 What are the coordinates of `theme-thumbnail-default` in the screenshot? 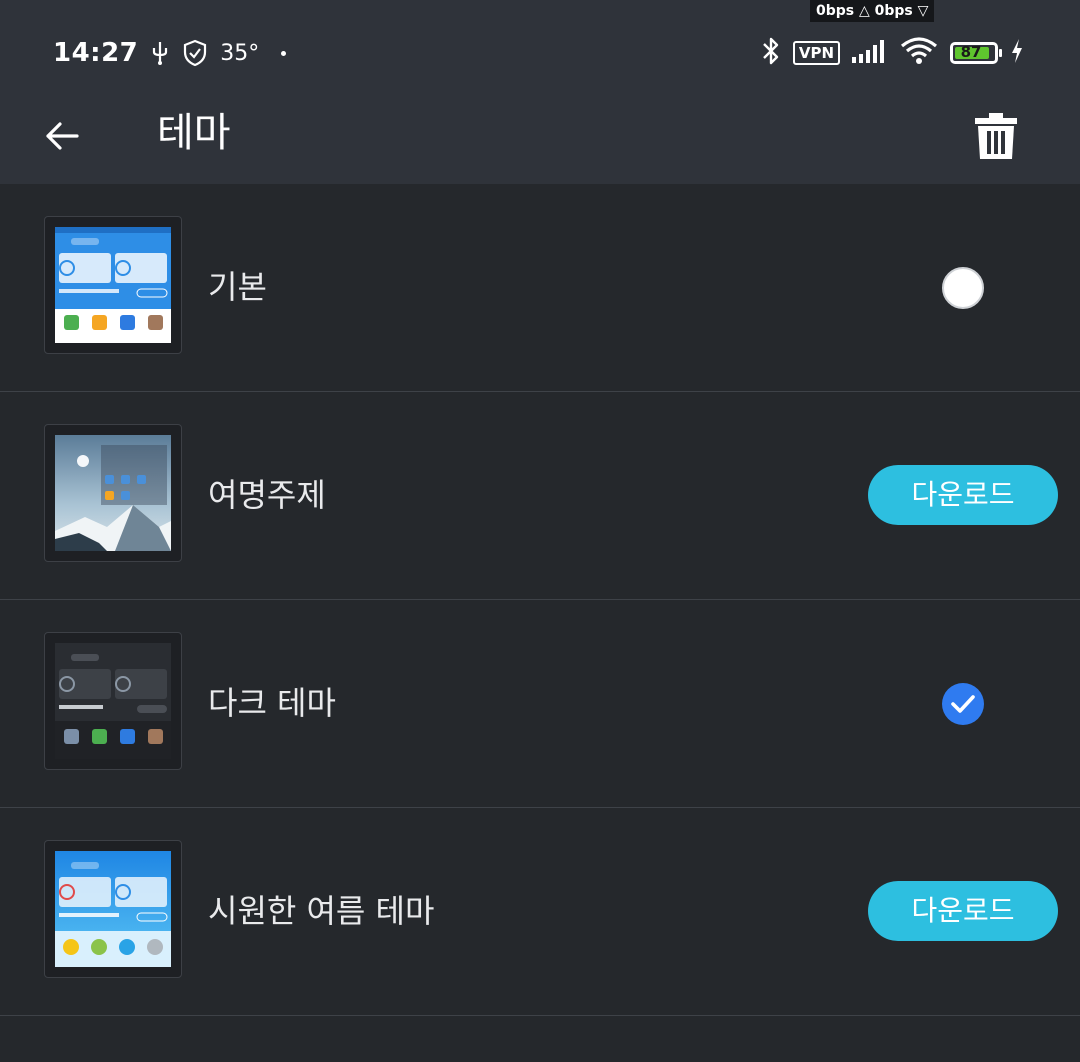 It's located at (113, 285).